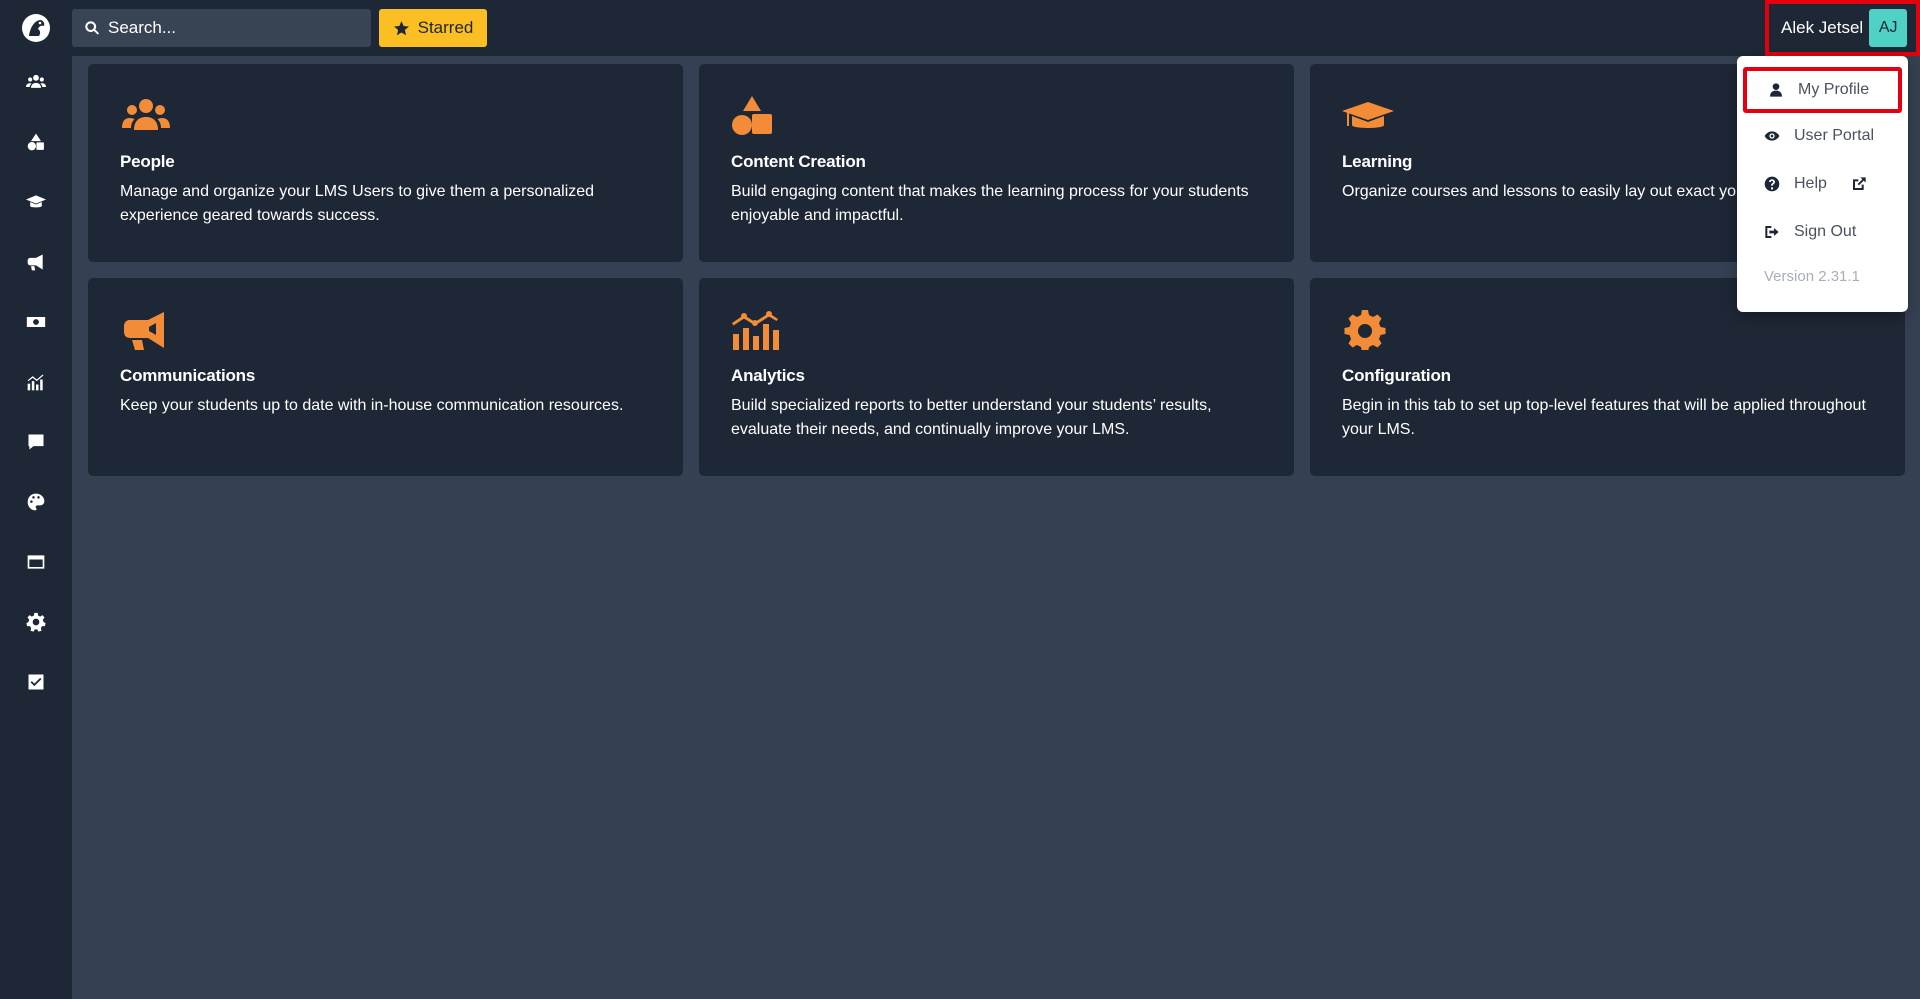  I want to click on sidebar, so click(36, 499).